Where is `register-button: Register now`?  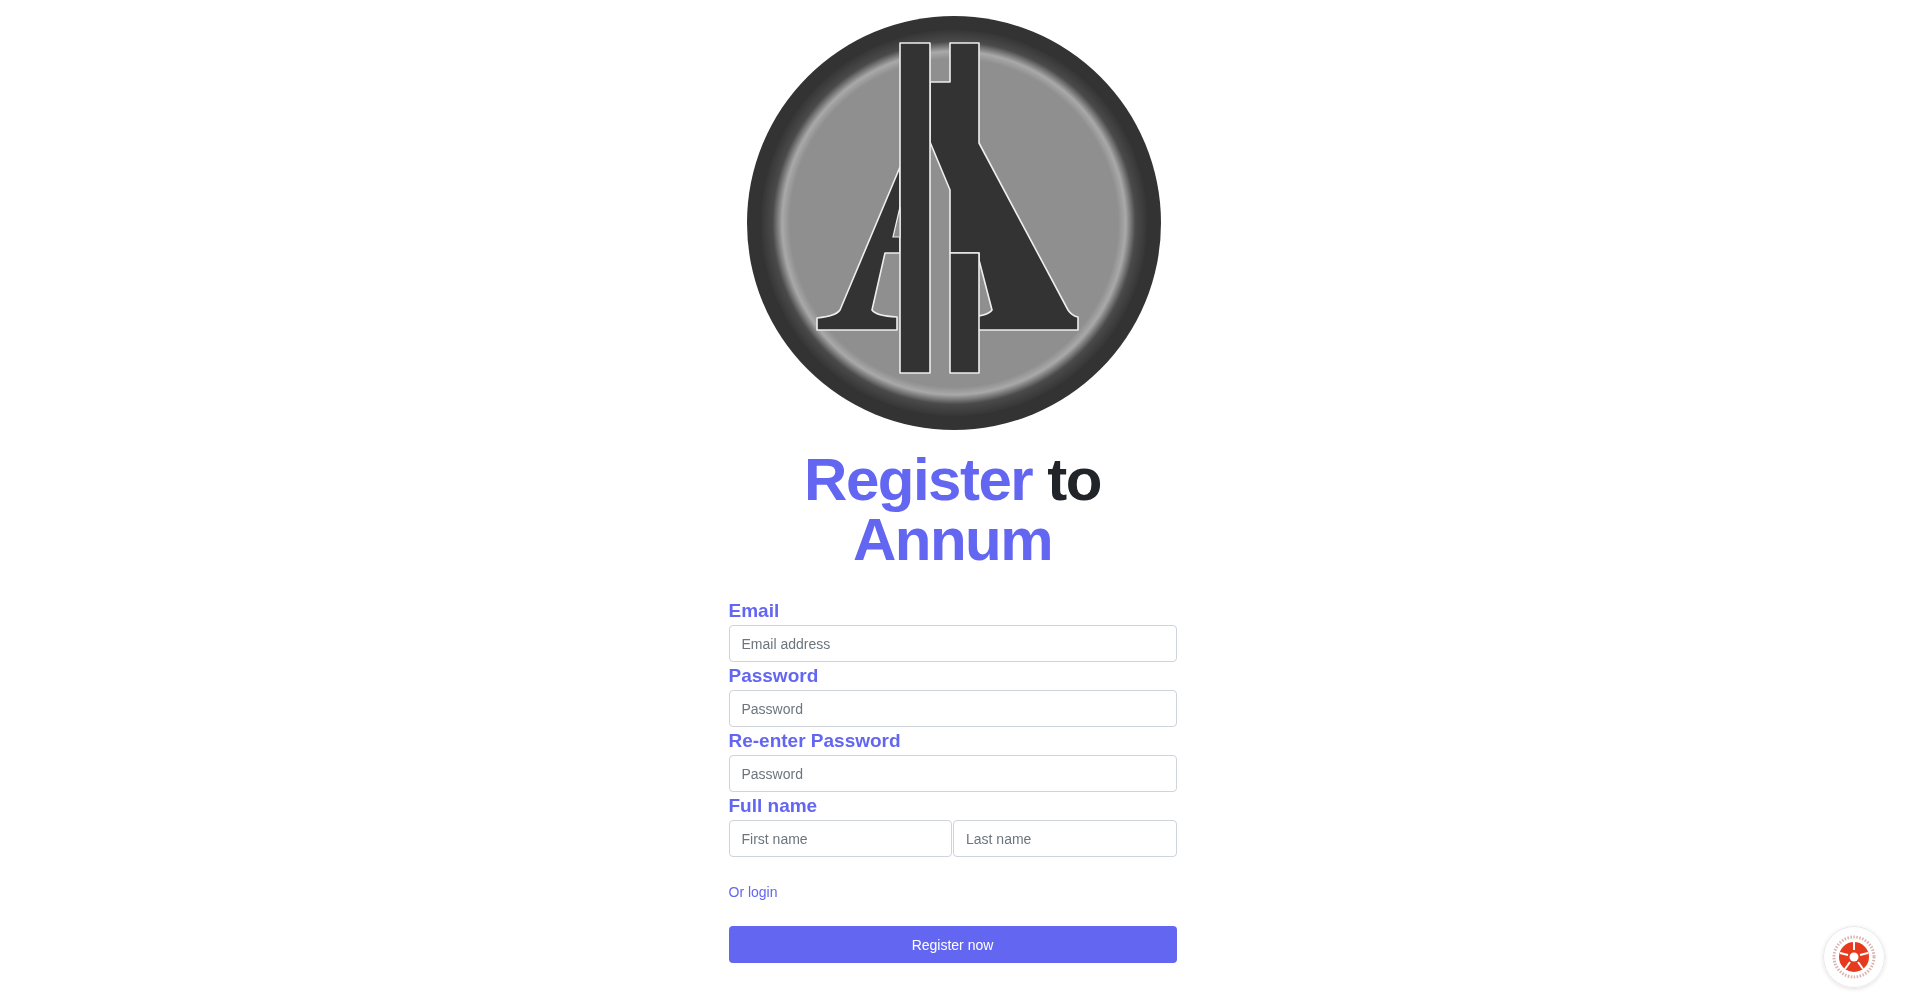
register-button: Register now is located at coordinates (952, 944).